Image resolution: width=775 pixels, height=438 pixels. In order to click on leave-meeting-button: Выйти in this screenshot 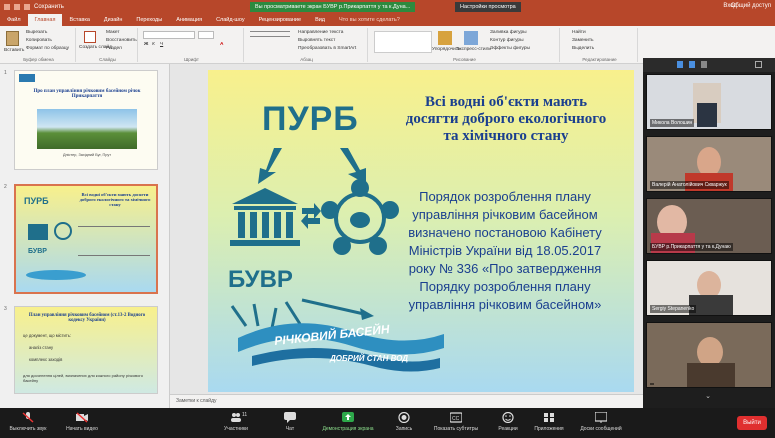, I will do `click(752, 423)`.